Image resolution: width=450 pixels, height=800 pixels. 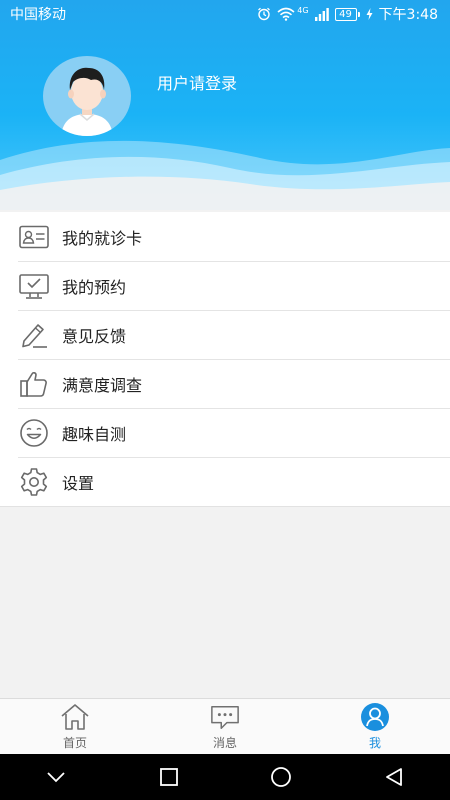 I want to click on menu-item-satisfaction-survey: 满意度调查, so click(x=225, y=383).